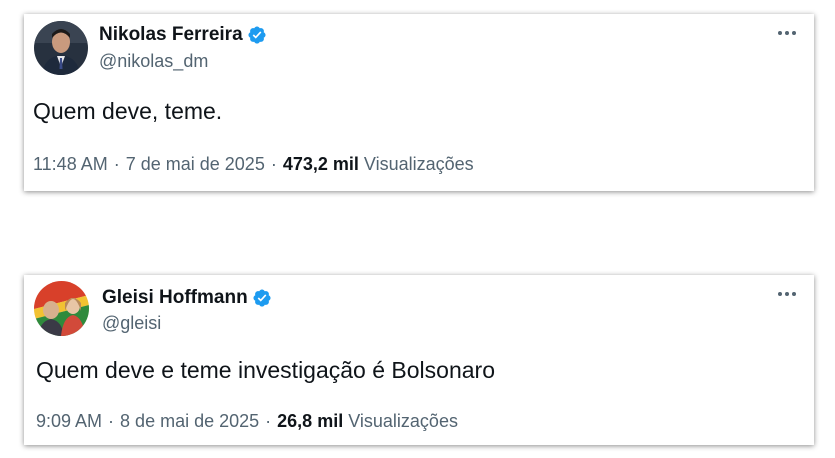  Describe the element at coordinates (131, 323) in the screenshot. I see `author-handle: @gleisi` at that location.